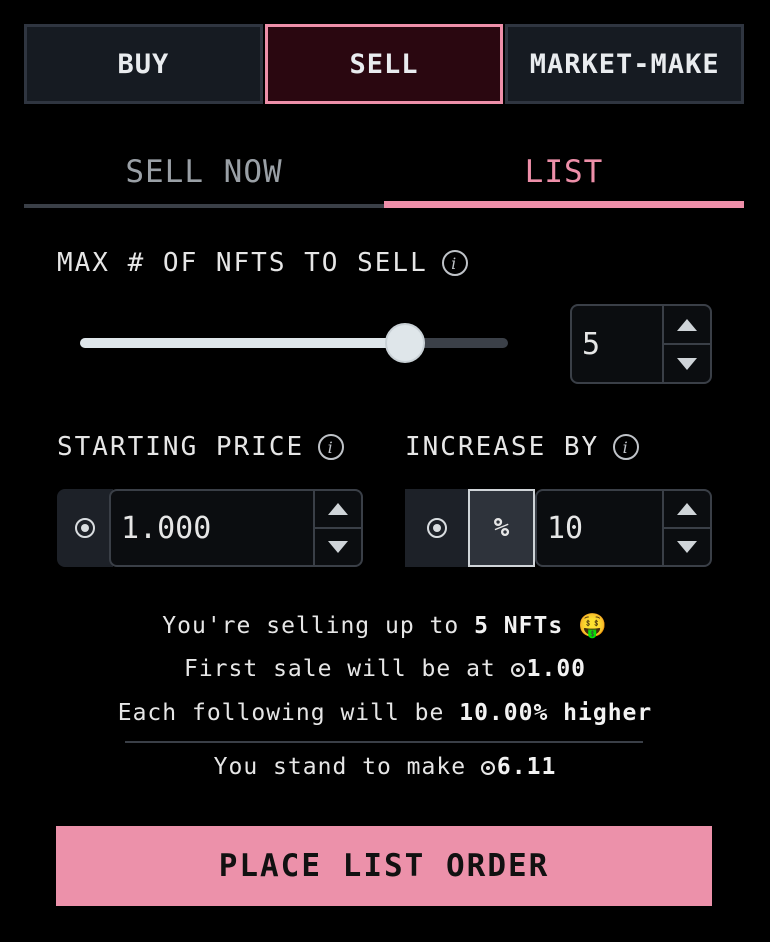  I want to click on starting-price-stepper: 1.000, so click(236, 528).